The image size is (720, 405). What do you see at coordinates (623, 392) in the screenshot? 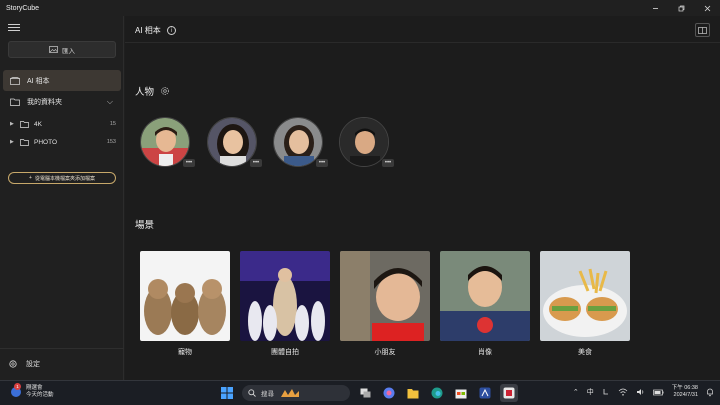
I see `wifi-icon` at bounding box center [623, 392].